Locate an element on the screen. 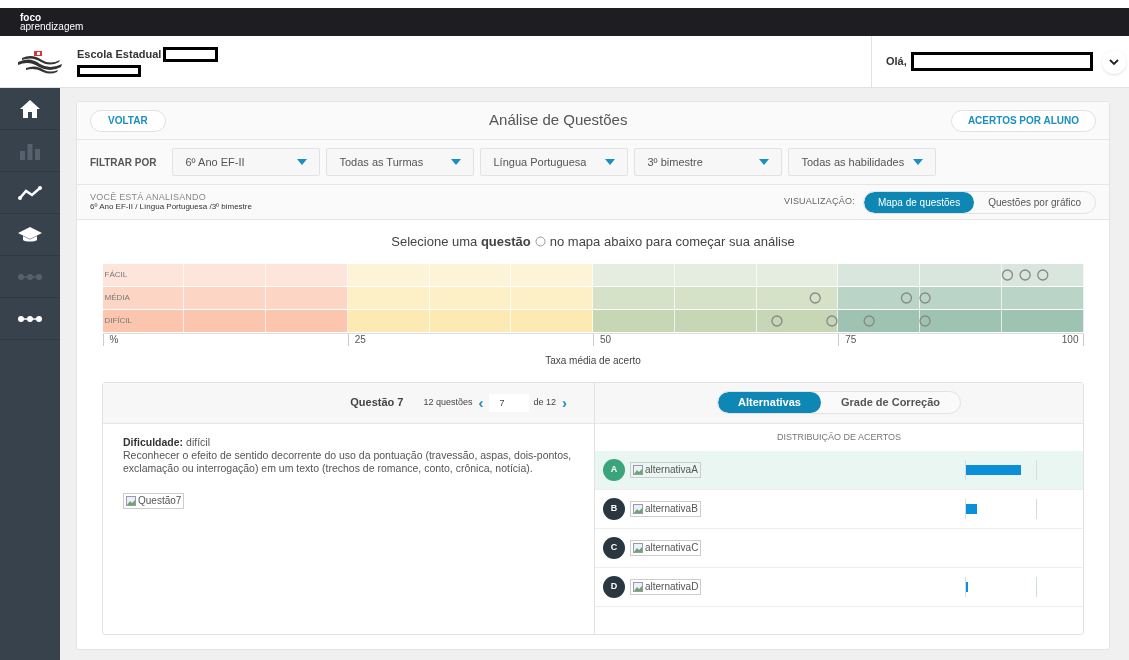 Image resolution: width=1129 pixels, height=660 pixels. filter-dropdown: 6º Ano EF-II is located at coordinates (246, 162).